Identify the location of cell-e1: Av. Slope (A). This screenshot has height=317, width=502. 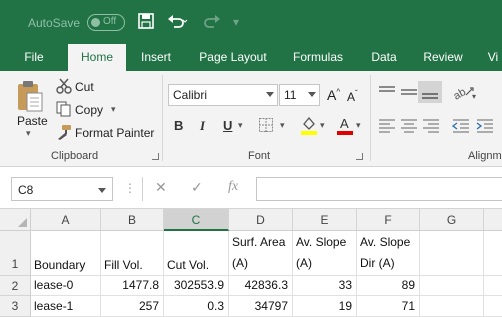
(325, 253).